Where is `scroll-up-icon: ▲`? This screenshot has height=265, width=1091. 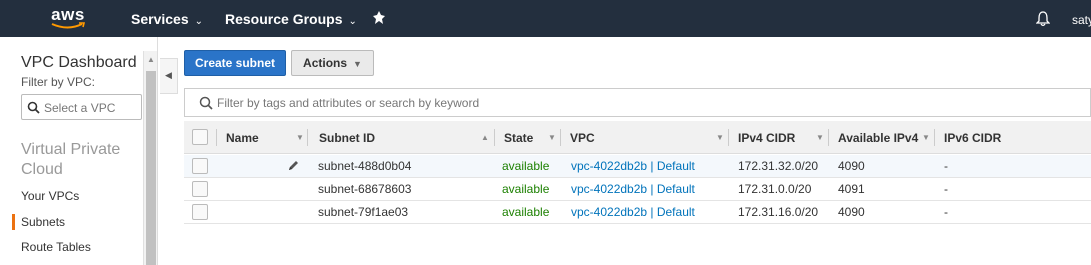 scroll-up-icon: ▲ is located at coordinates (151, 59).